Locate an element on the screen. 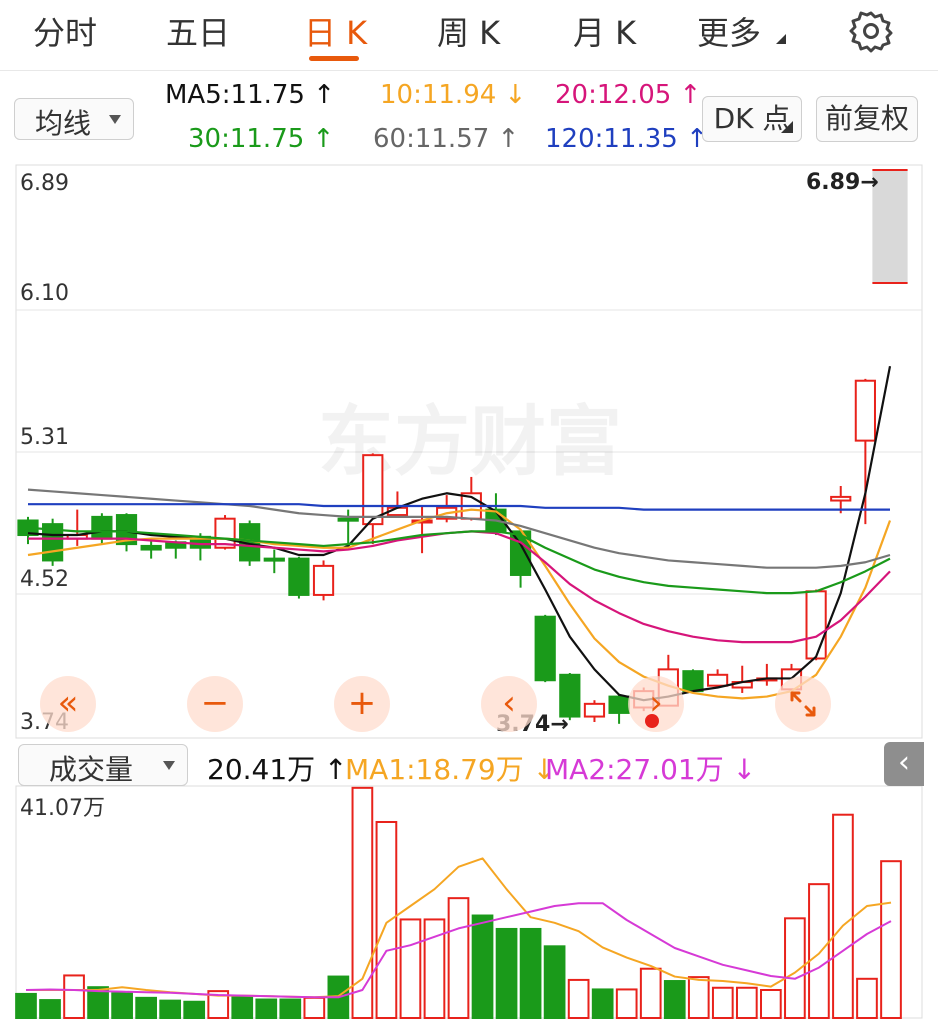  scroll-left-button: ‹ is located at coordinates (509, 704).